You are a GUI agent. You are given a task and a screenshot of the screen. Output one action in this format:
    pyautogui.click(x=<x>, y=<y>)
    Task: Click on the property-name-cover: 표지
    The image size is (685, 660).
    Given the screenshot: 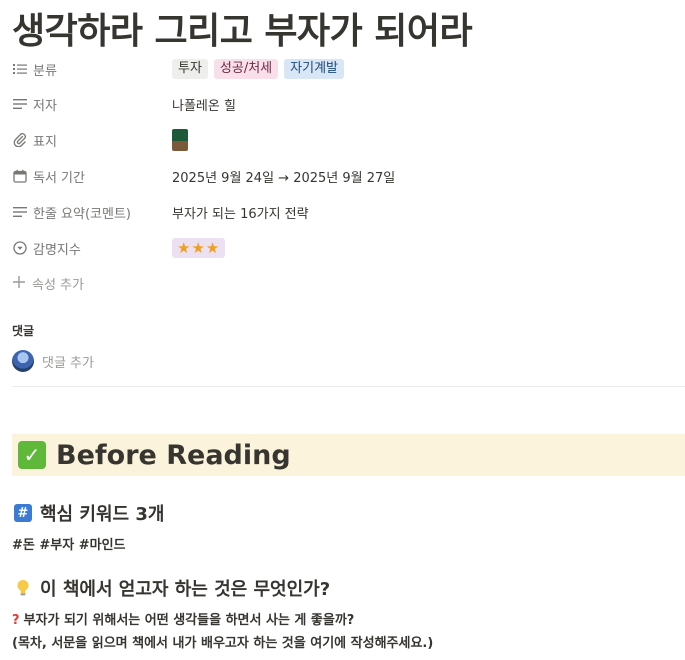 What is the action you would take?
    pyautogui.click(x=92, y=140)
    